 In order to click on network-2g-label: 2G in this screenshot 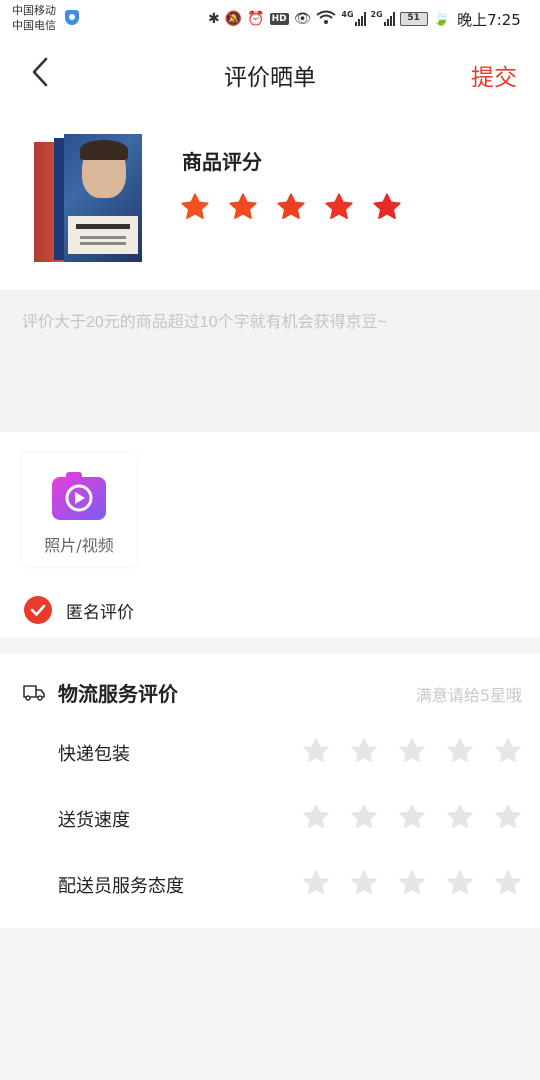, I will do `click(376, 14)`.